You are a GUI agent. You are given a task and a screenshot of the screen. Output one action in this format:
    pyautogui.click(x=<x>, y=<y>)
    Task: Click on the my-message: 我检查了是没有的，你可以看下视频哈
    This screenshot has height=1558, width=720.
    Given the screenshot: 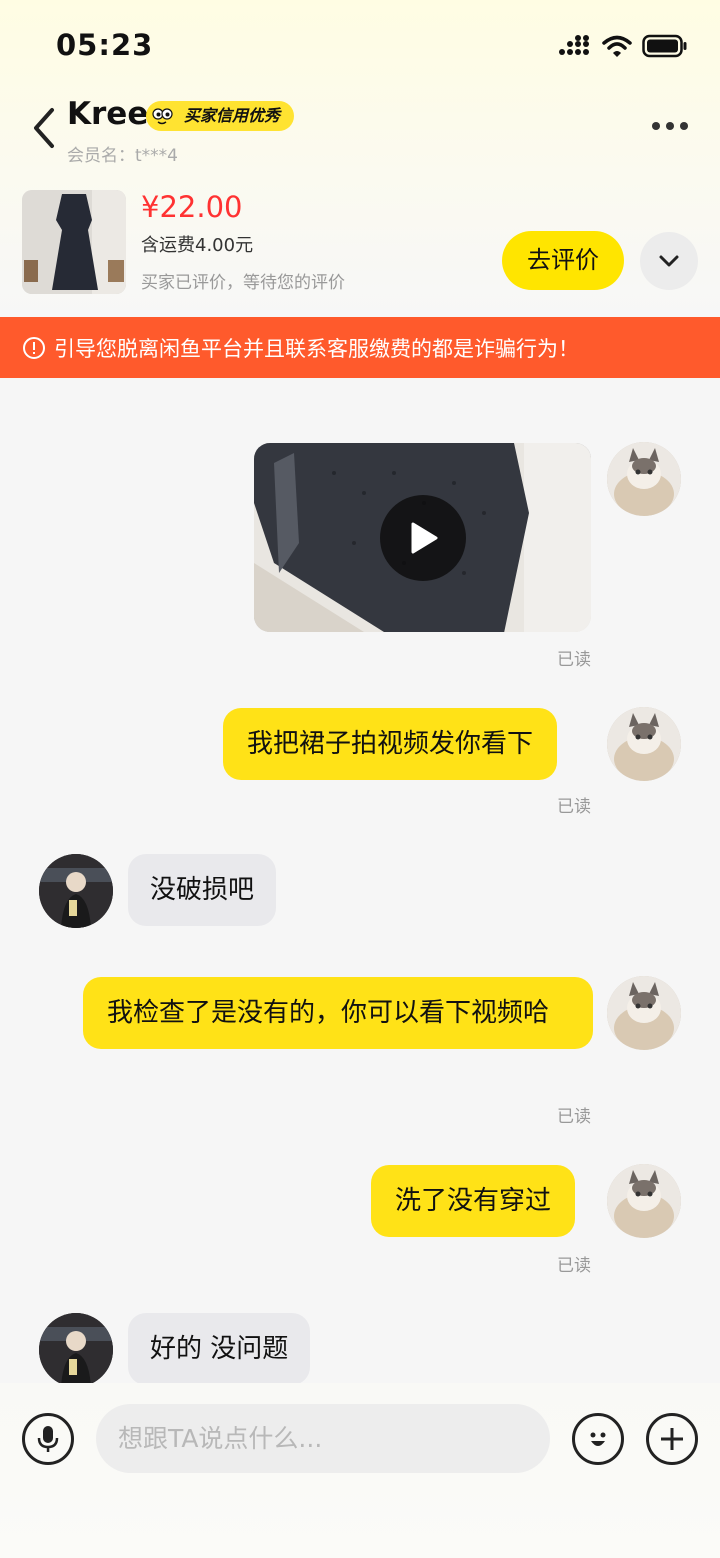 What is the action you would take?
    pyautogui.click(x=338, y=1013)
    